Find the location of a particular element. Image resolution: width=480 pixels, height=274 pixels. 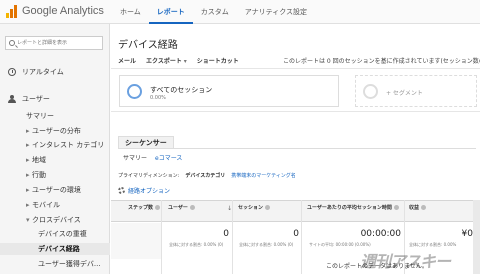

sidebar-item-technology: ▸ ユーザーの環境 is located at coordinates (53, 190).